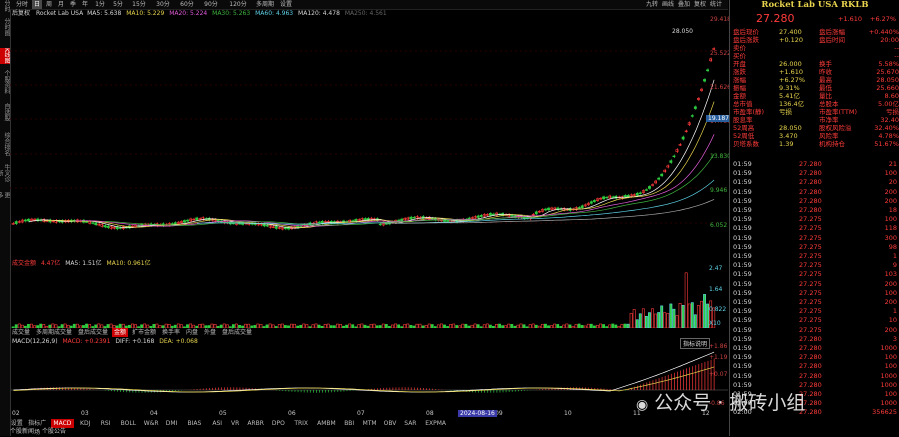 The width and height of the screenshot is (899, 437). I want to click on indicator-tab-4: 扩市金额, so click(144, 332).